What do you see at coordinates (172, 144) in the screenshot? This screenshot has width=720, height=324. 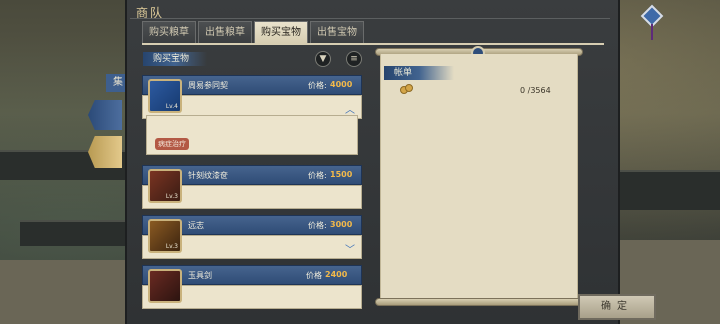 I see `item-effect-tag: 病症治疗` at bounding box center [172, 144].